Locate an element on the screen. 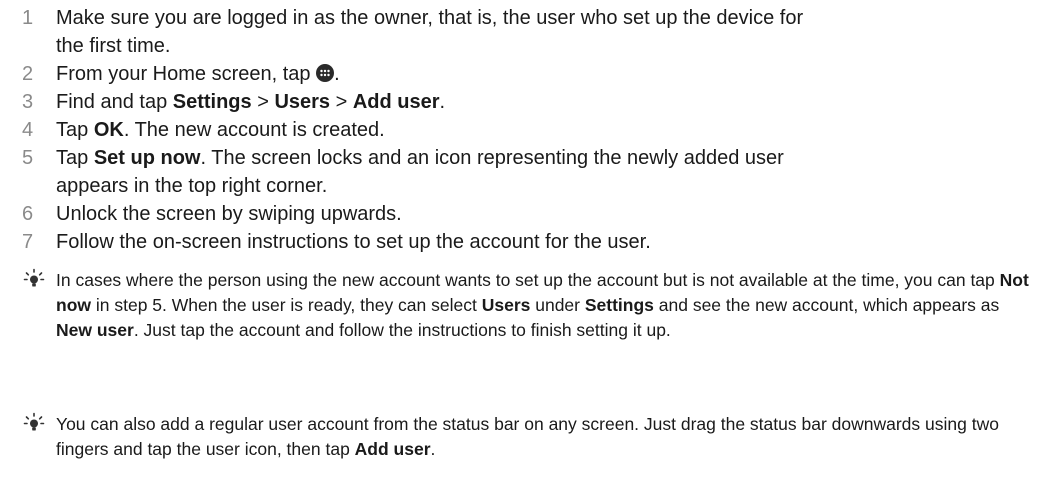  step-text-run: Unlock the screen by swiping upwards. is located at coordinates (229, 214).